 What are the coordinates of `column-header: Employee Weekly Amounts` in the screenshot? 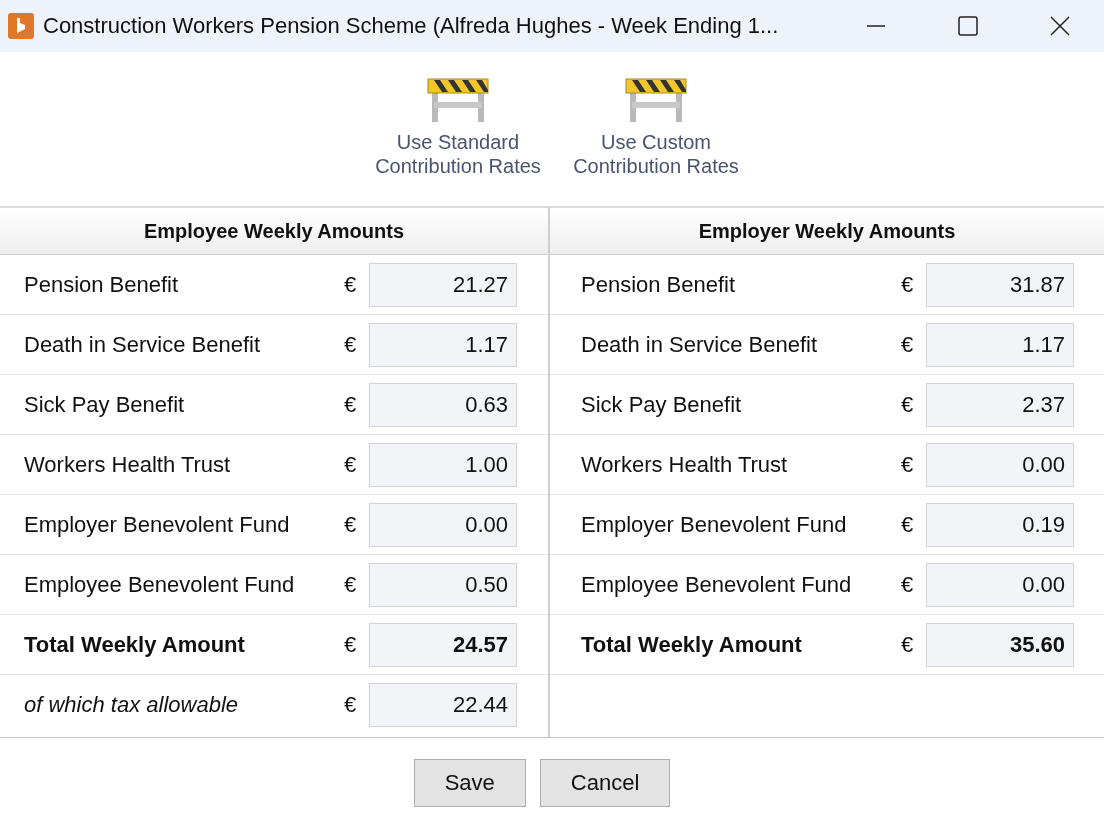 It's located at (274, 231).